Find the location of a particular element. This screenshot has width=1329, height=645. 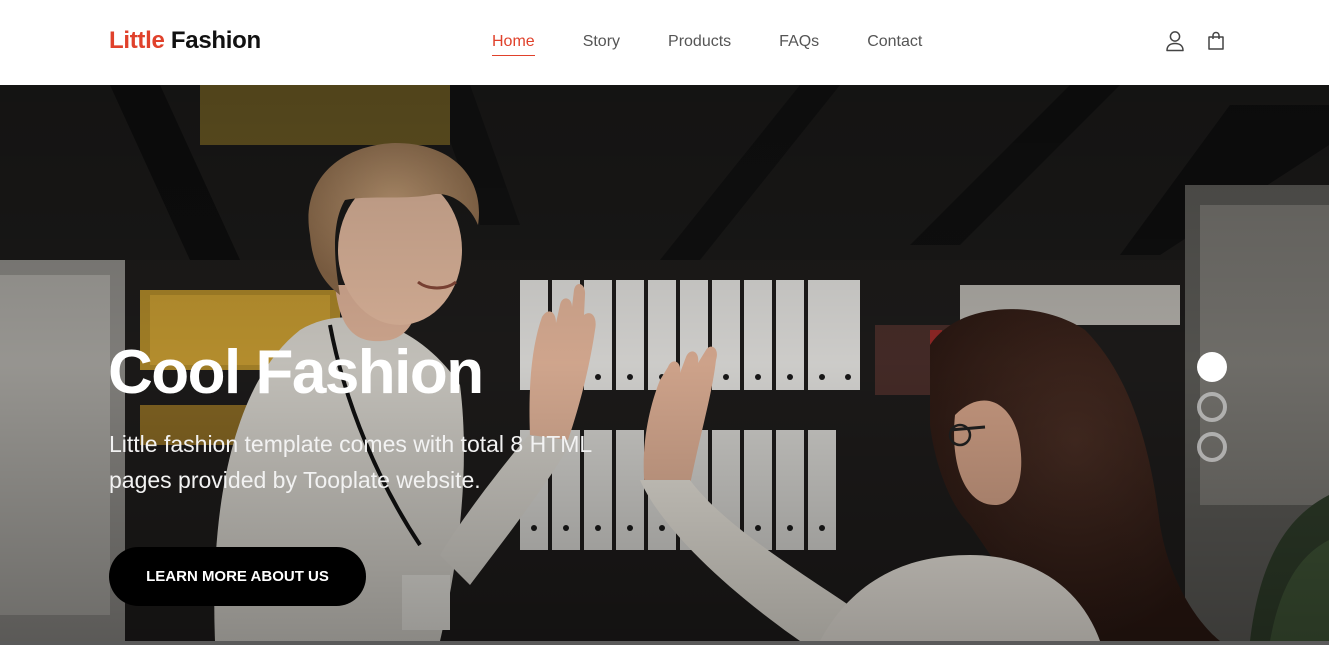

hero-title: Cool Fashion is located at coordinates (296, 372).